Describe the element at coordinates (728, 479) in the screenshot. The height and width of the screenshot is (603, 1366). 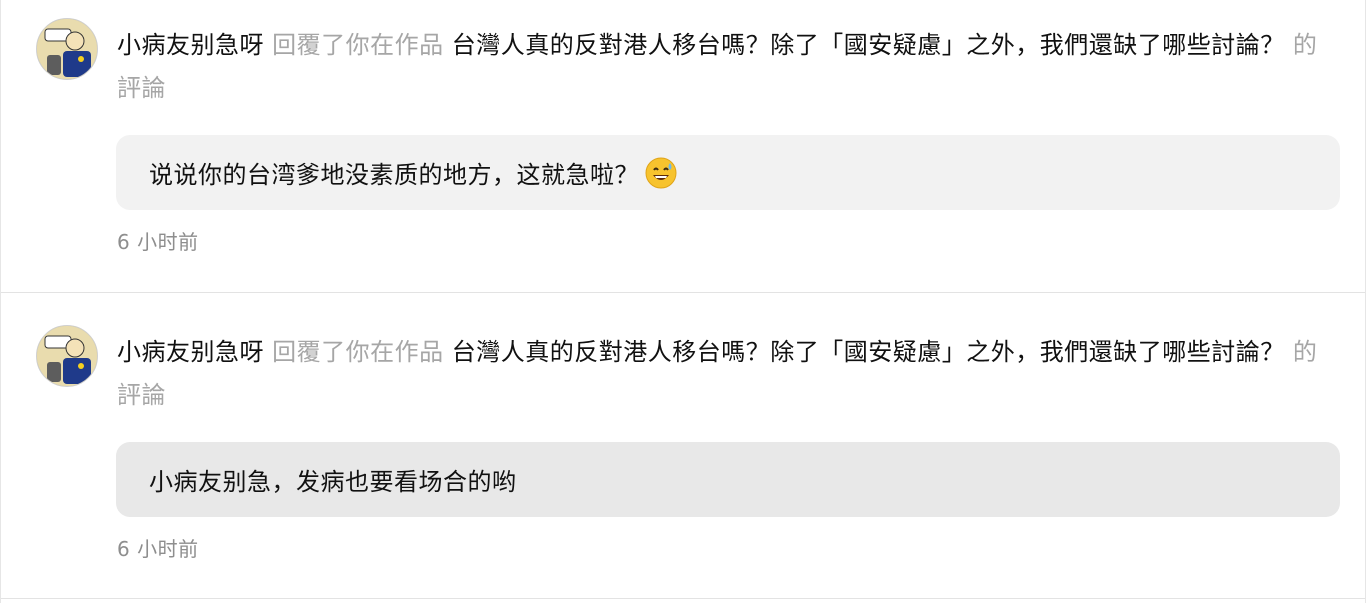
I see `comment-bubble: 小病友别急，发病也要看场合的哟` at that location.